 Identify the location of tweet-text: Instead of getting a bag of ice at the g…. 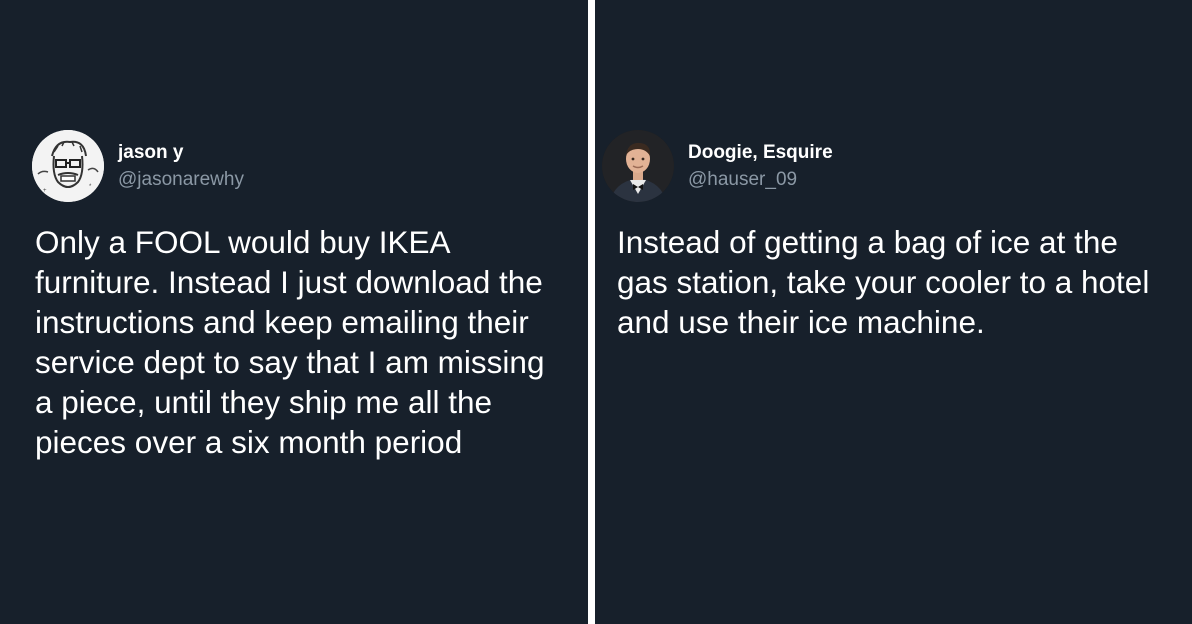
(883, 282).